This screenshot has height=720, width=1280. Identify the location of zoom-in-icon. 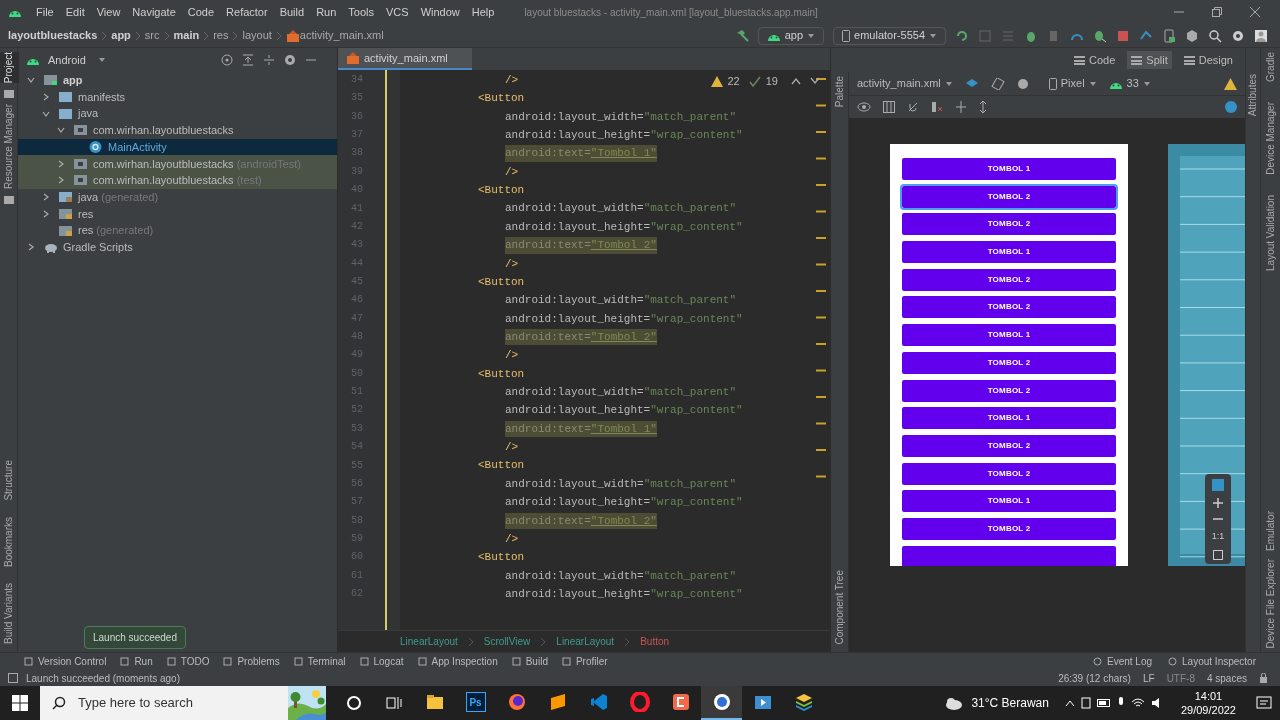
(1218, 503).